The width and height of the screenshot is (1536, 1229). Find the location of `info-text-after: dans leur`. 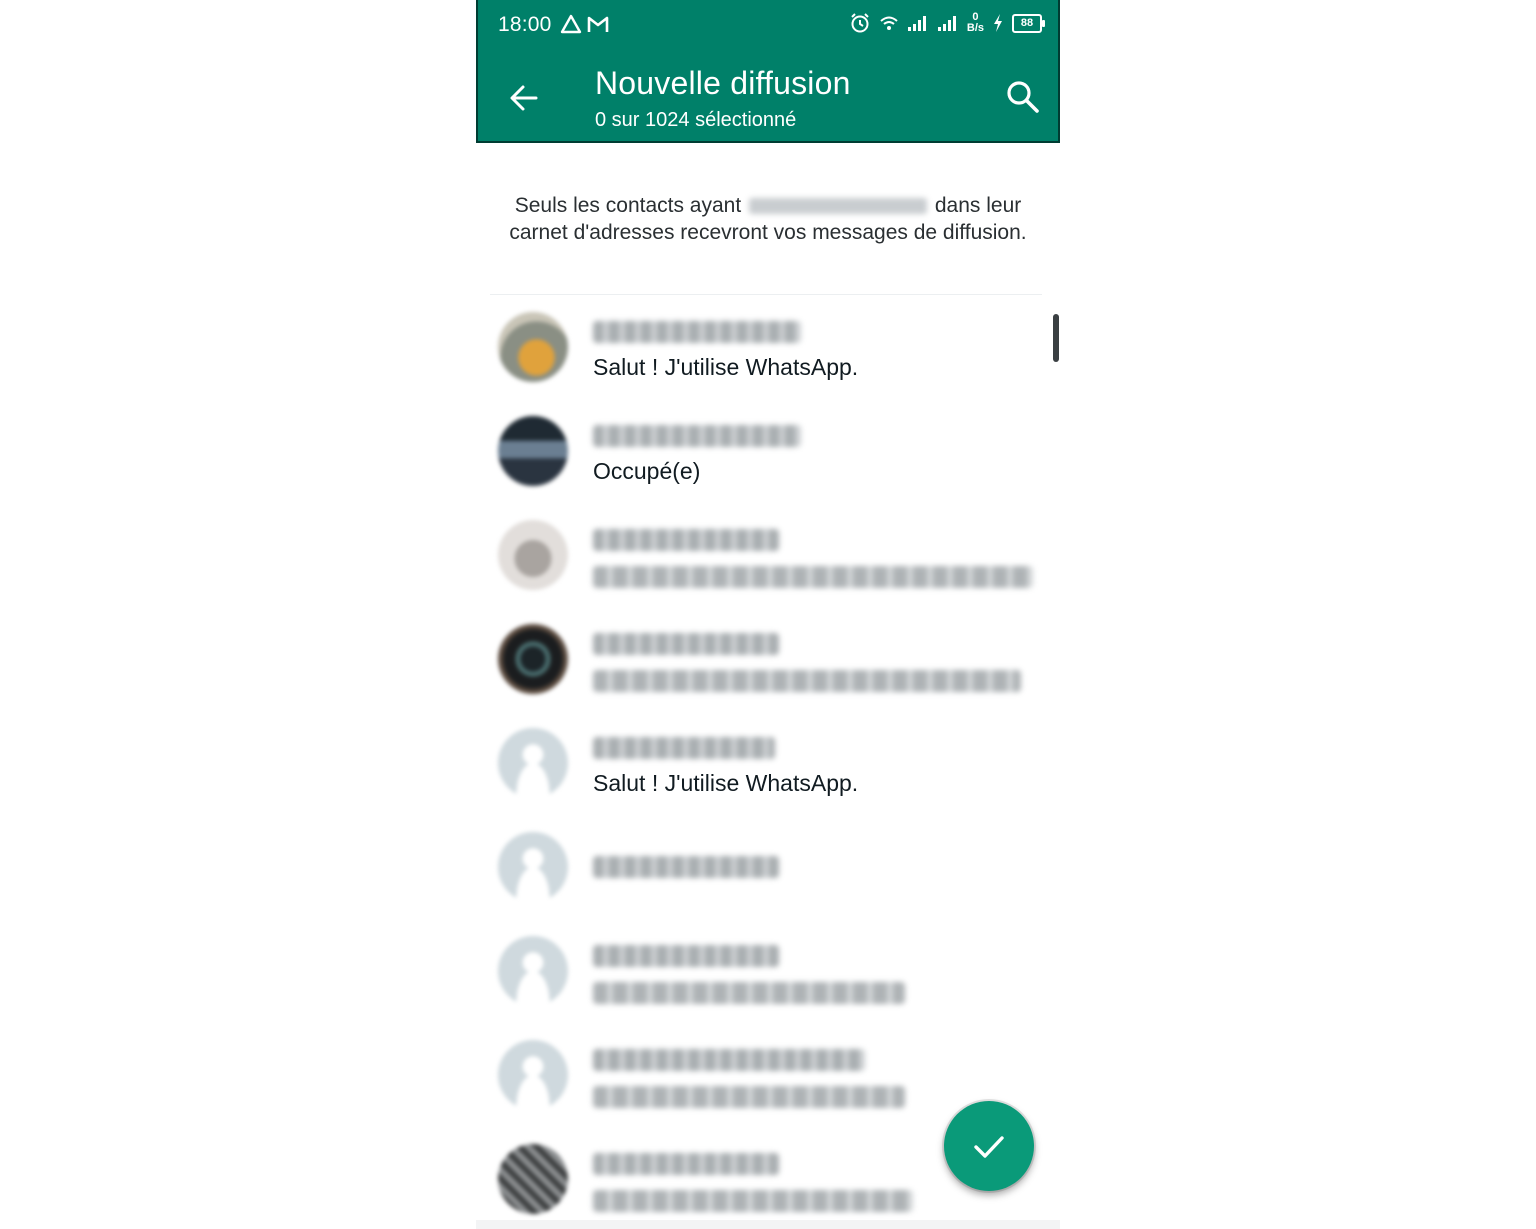

info-text-after: dans leur is located at coordinates (978, 205).